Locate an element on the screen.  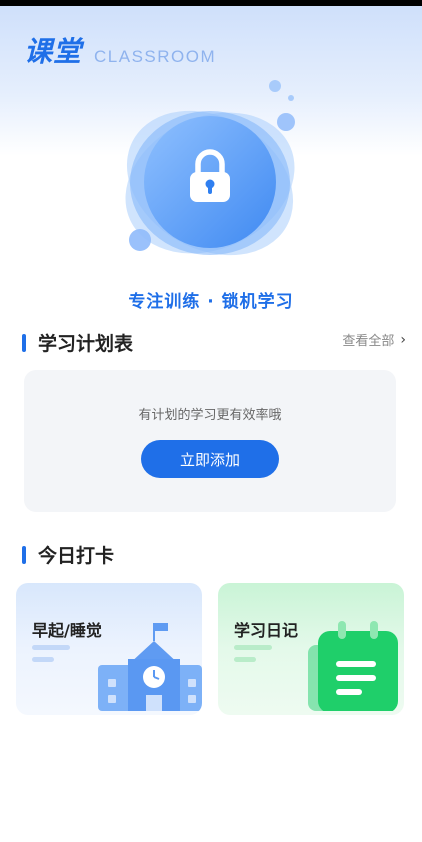
page-title: 课堂 CLASSROOM is located at coordinates (120, 50).